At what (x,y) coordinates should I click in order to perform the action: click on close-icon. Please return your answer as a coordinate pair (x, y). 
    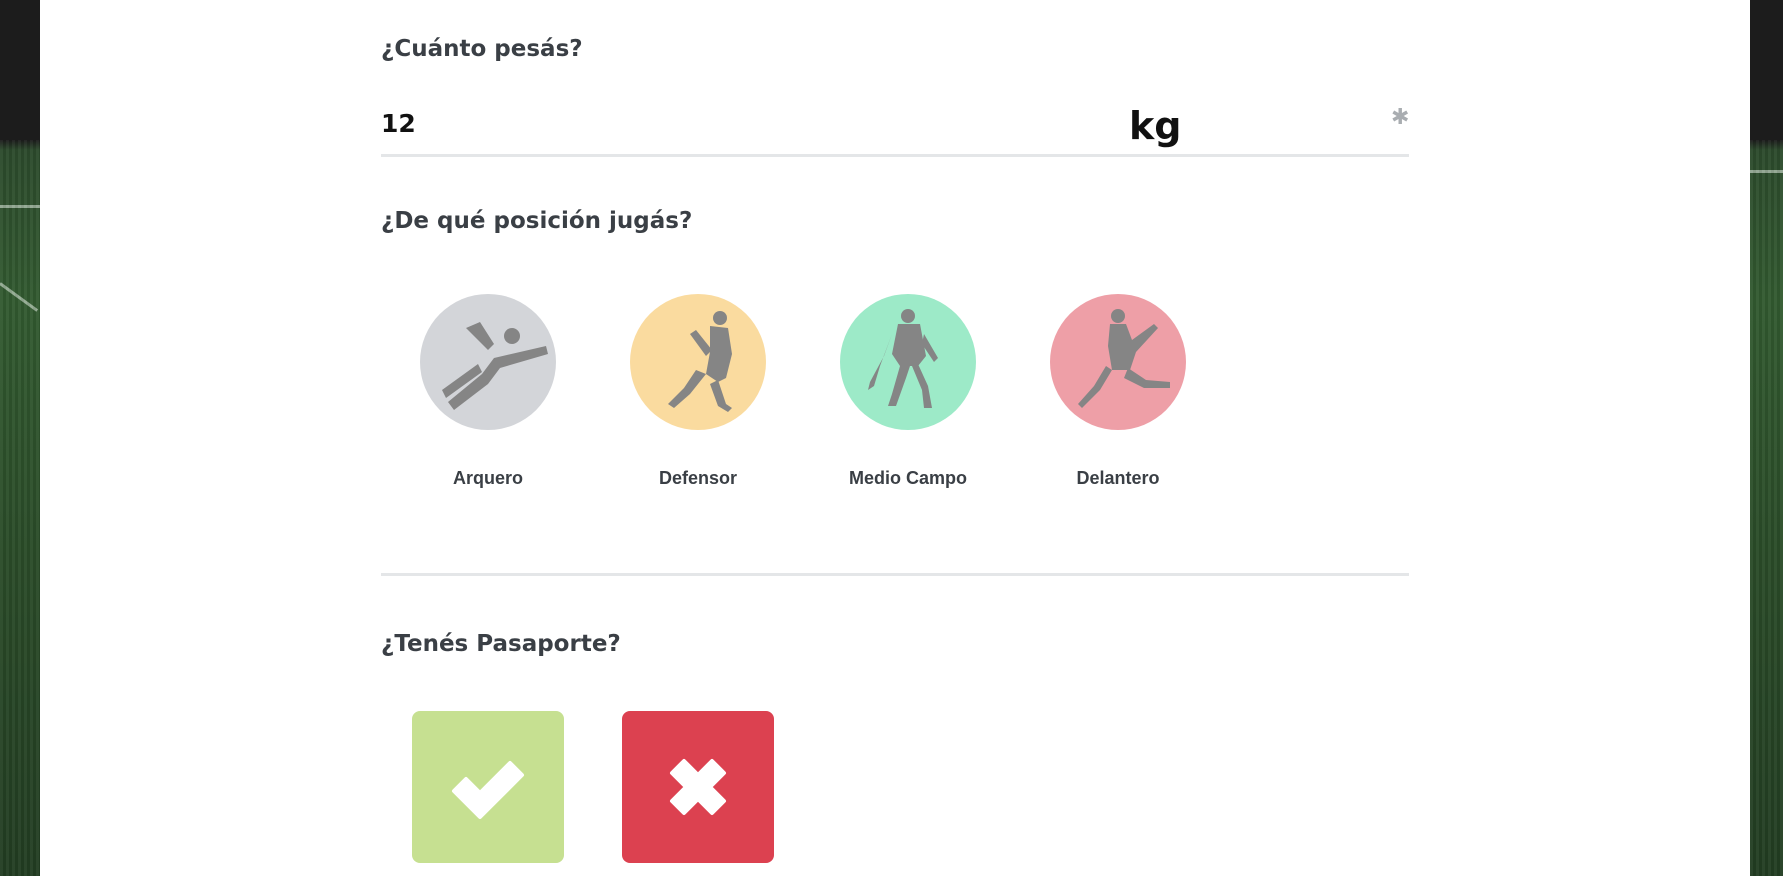
    Looking at the image, I should click on (698, 787).